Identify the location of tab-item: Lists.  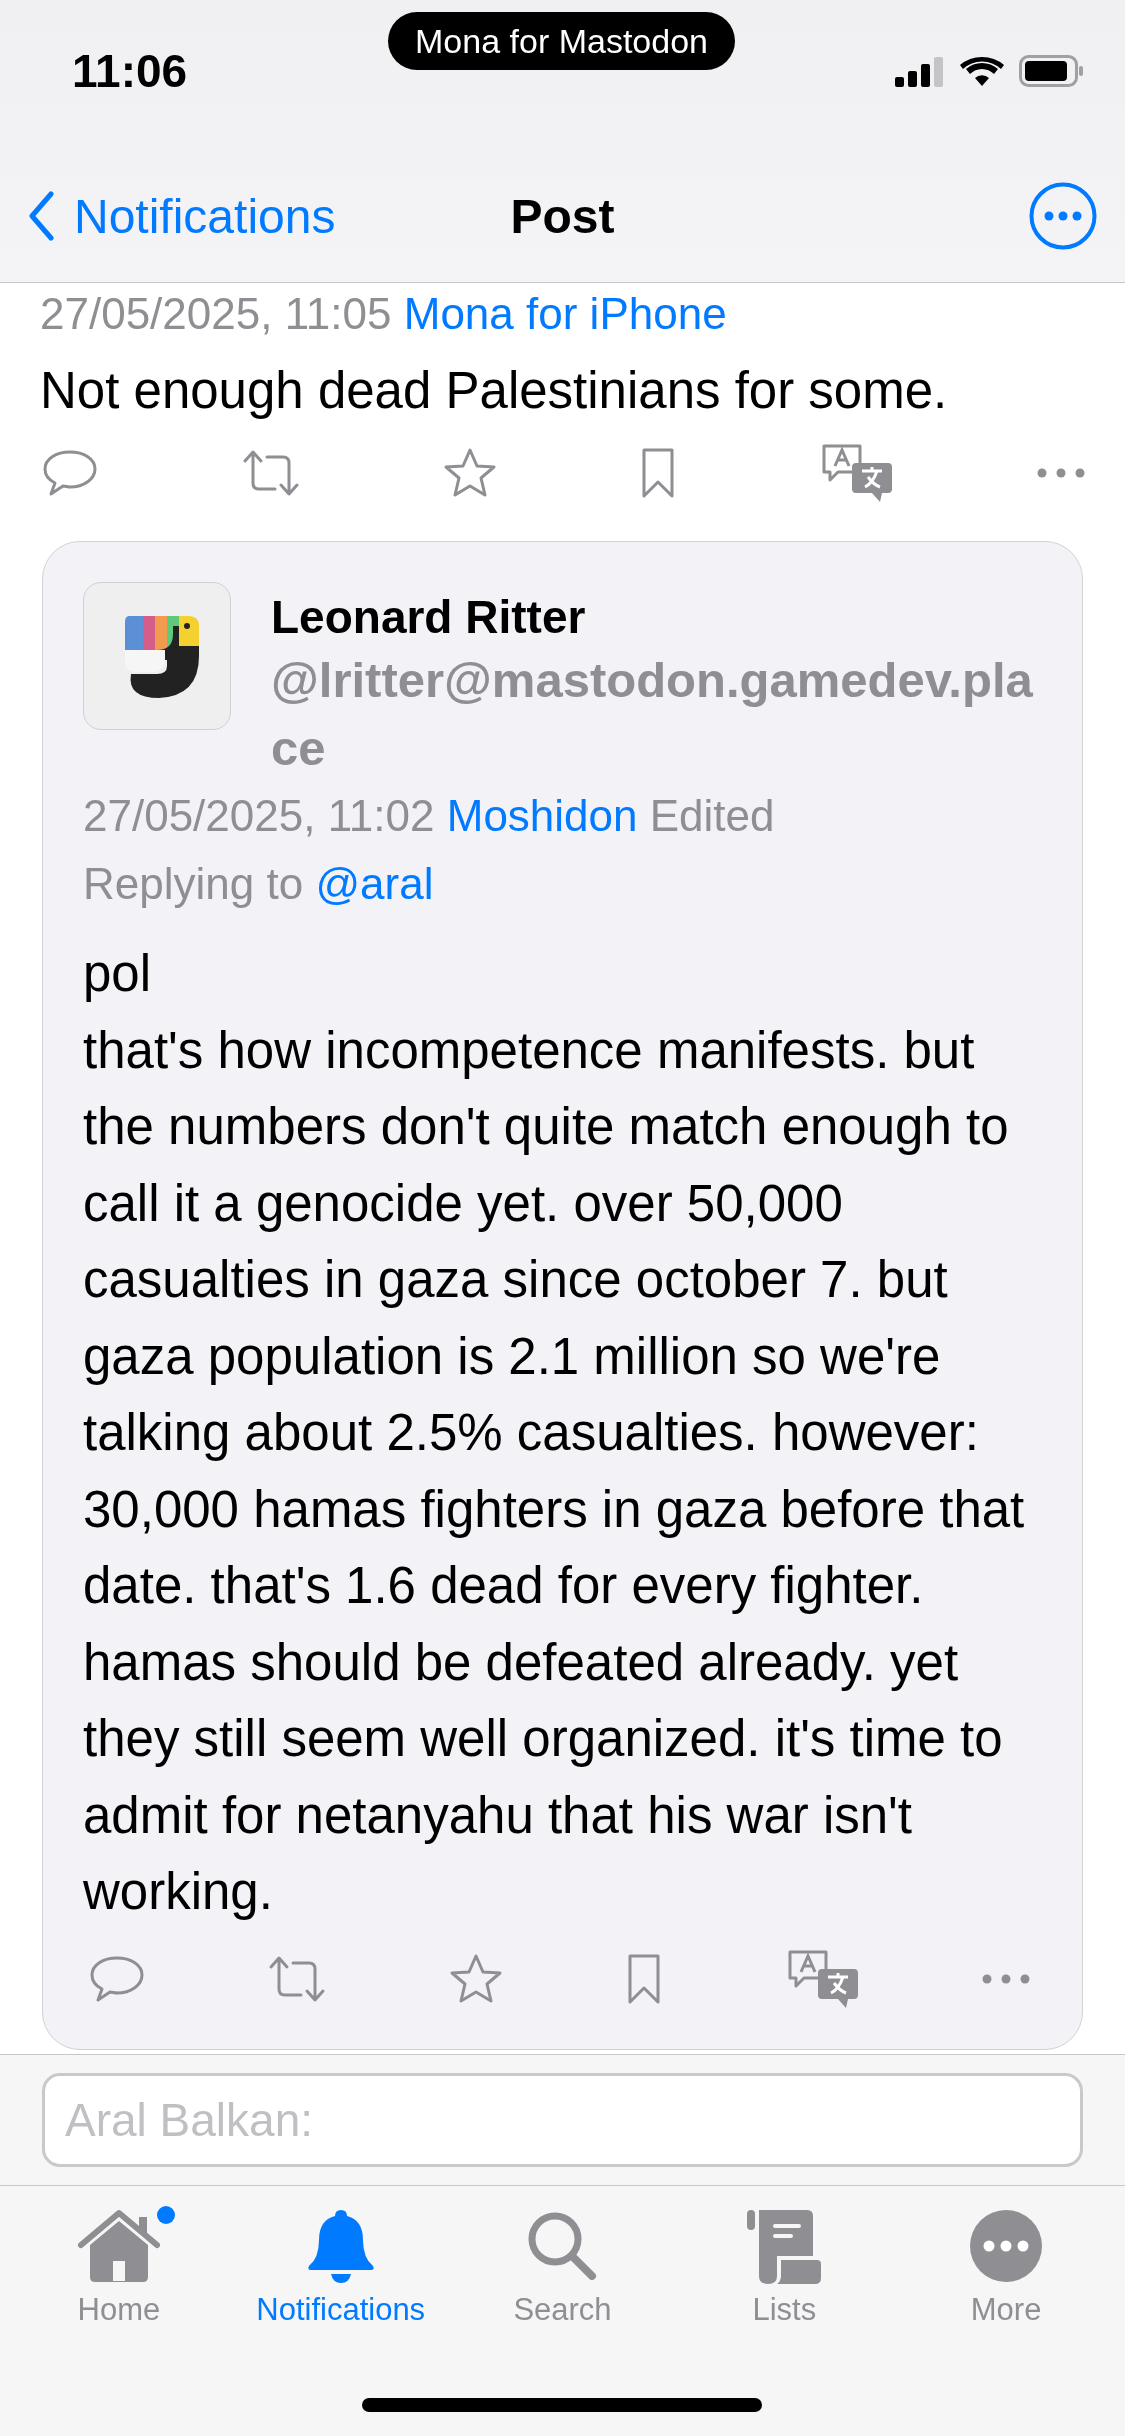
(784, 2257).